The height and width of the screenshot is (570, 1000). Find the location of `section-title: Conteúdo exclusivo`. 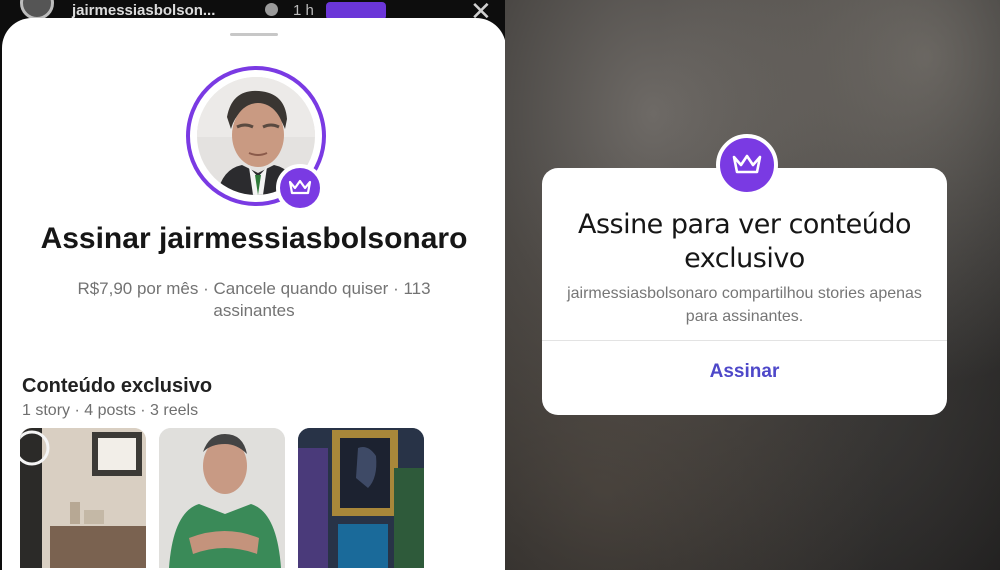

section-title: Conteúdo exclusivo is located at coordinates (117, 386).